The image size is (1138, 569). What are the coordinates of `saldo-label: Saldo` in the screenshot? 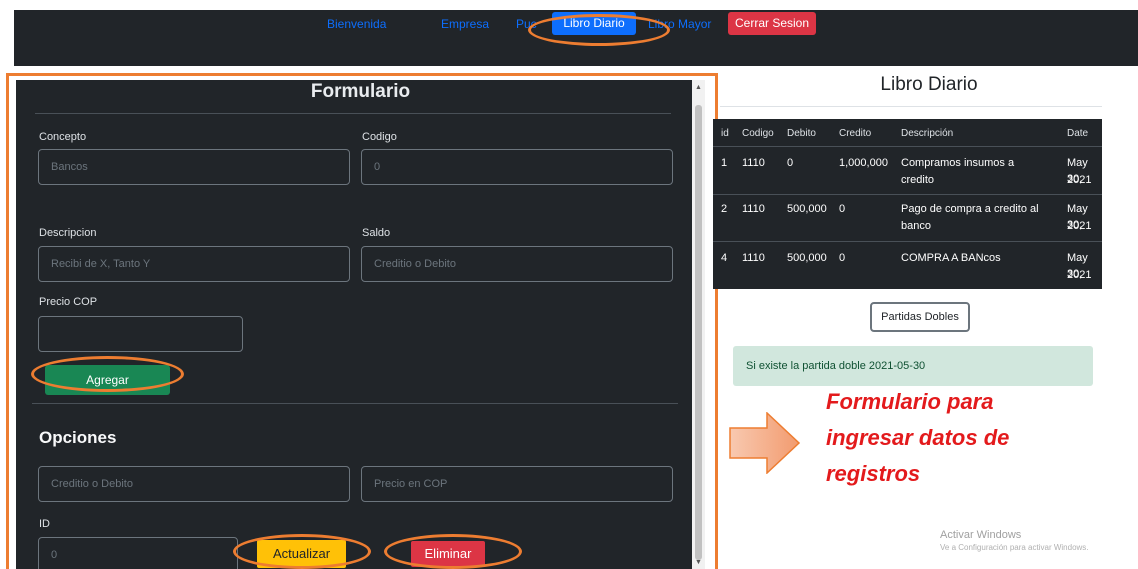 It's located at (376, 233).